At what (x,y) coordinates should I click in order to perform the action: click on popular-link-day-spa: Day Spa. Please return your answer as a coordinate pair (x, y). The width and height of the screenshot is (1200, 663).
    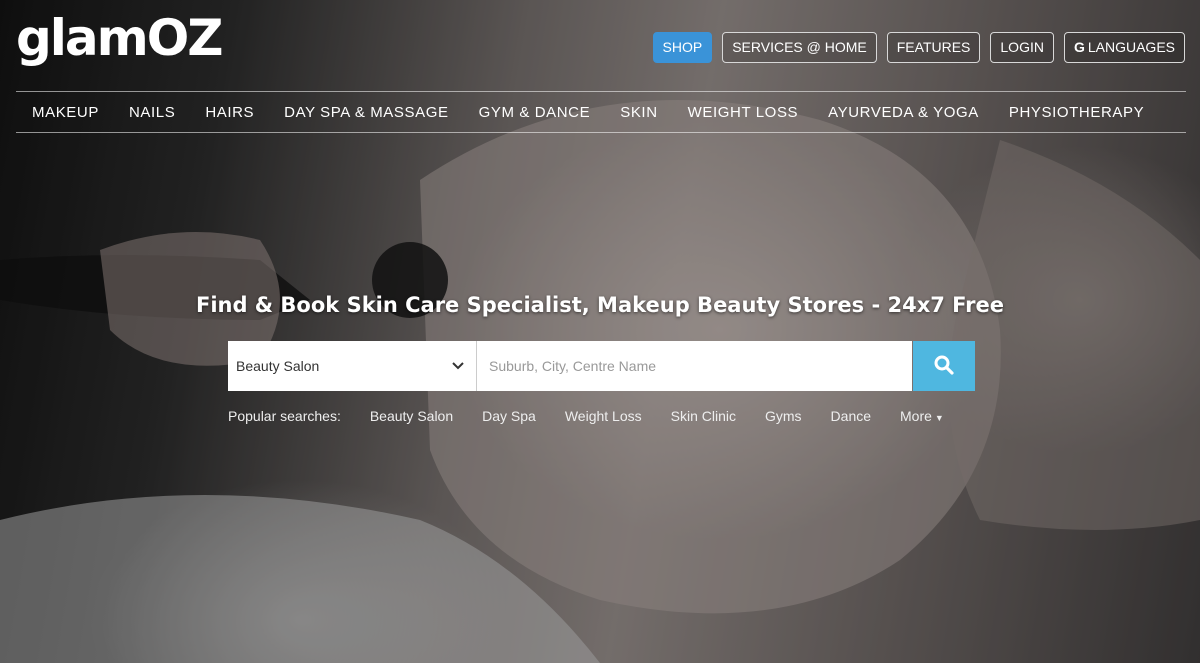
    Looking at the image, I should click on (509, 416).